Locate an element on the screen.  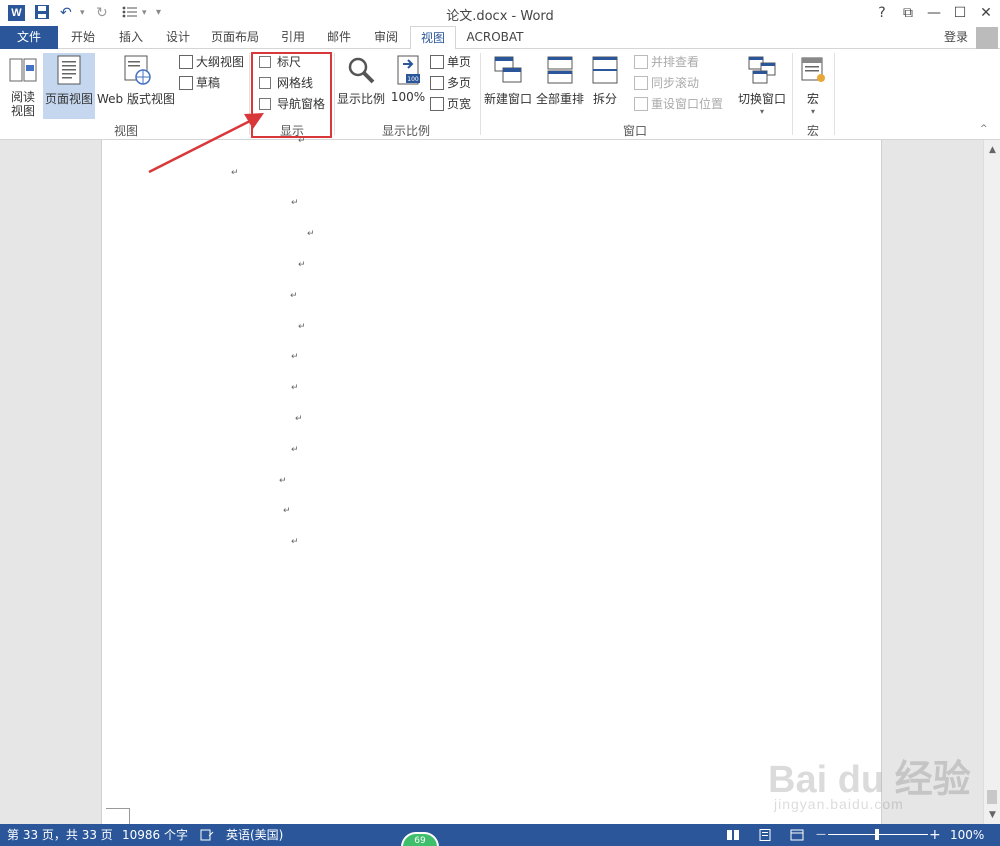
maximize-button: ☐ is located at coordinates (960, 13).